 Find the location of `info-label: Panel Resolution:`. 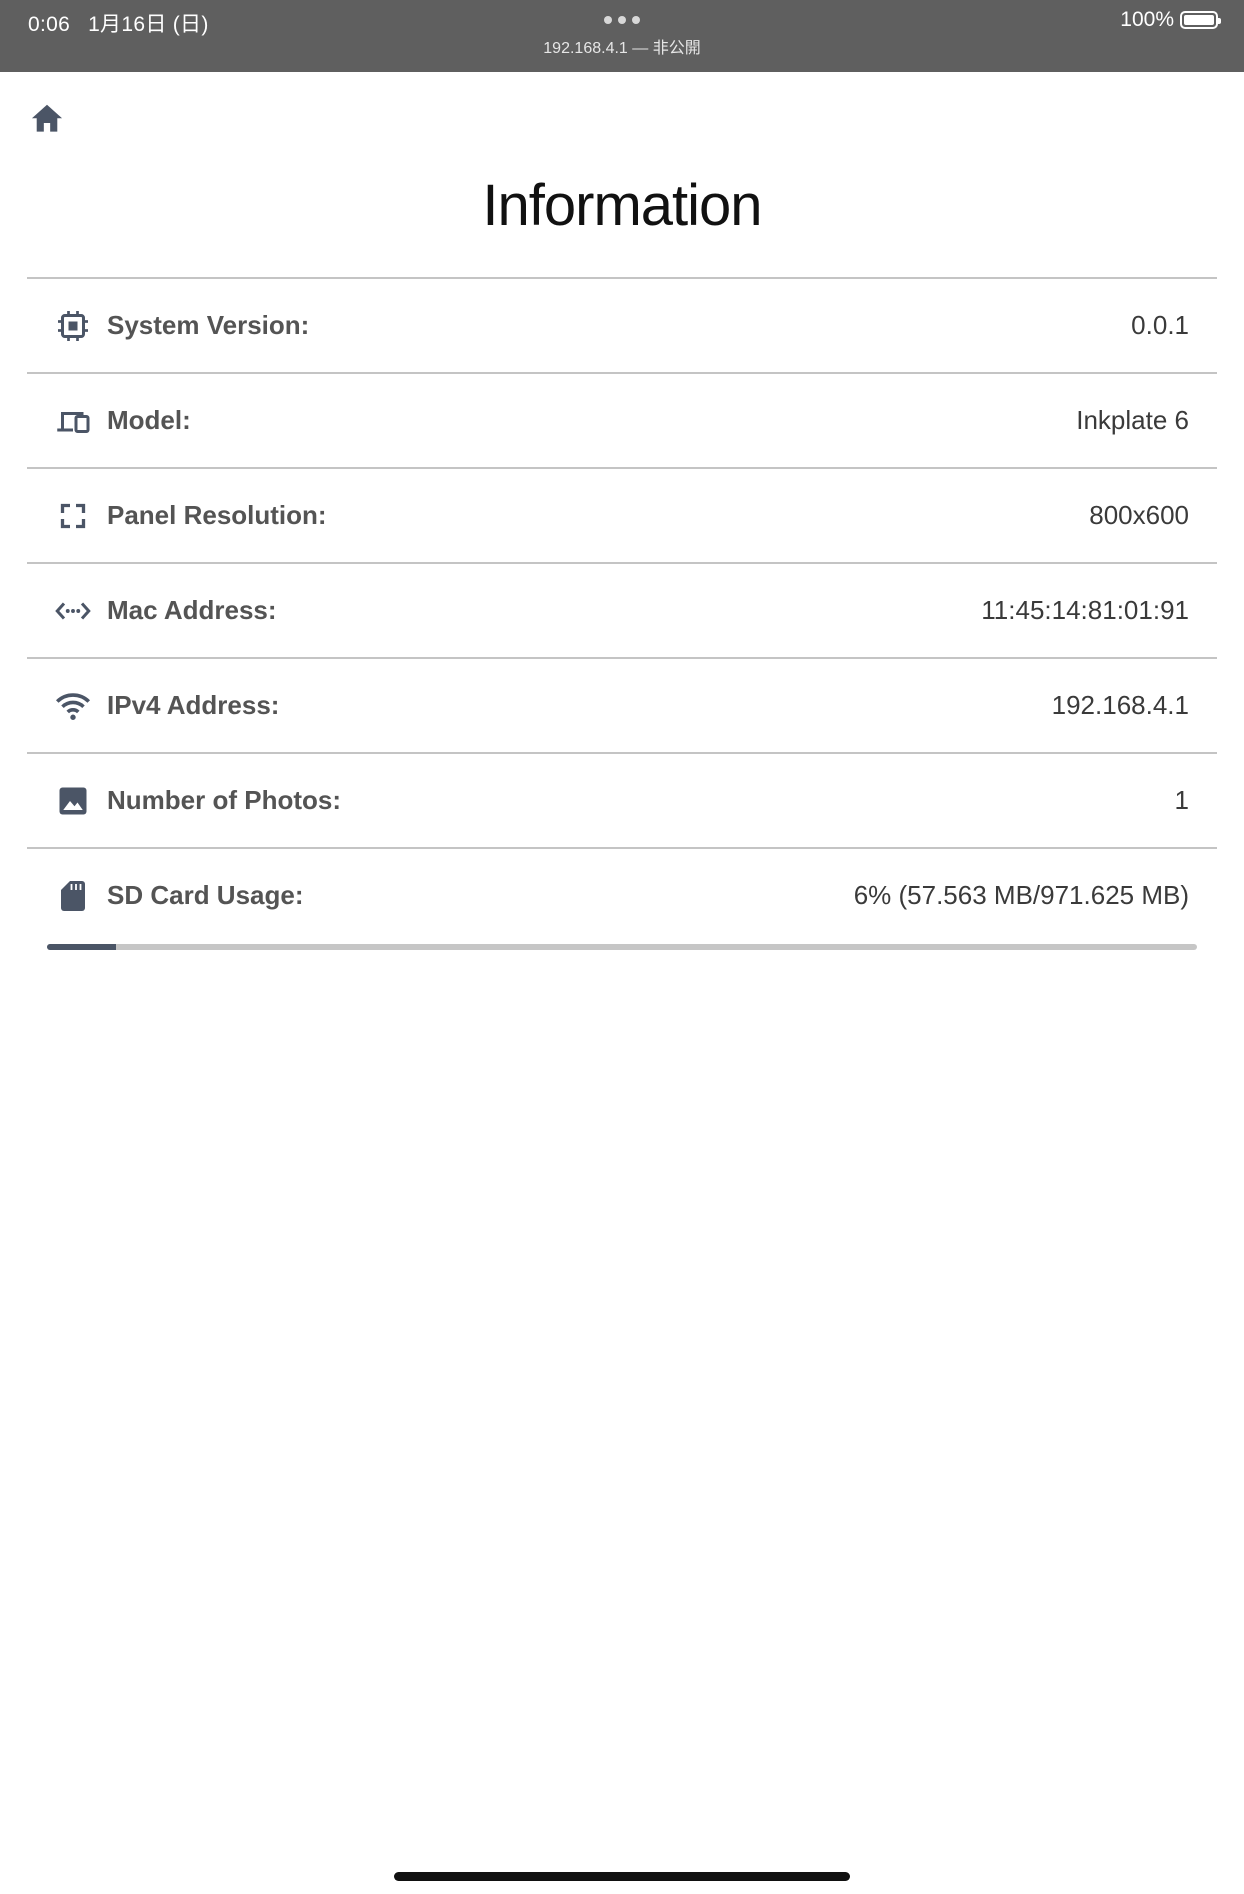

info-label: Panel Resolution: is located at coordinates (217, 515).